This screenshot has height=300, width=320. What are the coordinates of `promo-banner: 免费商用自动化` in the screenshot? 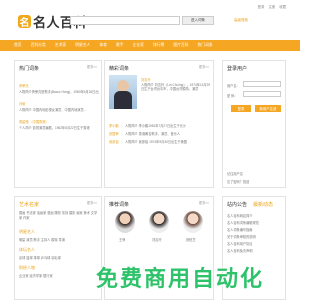 It's located at (180, 277).